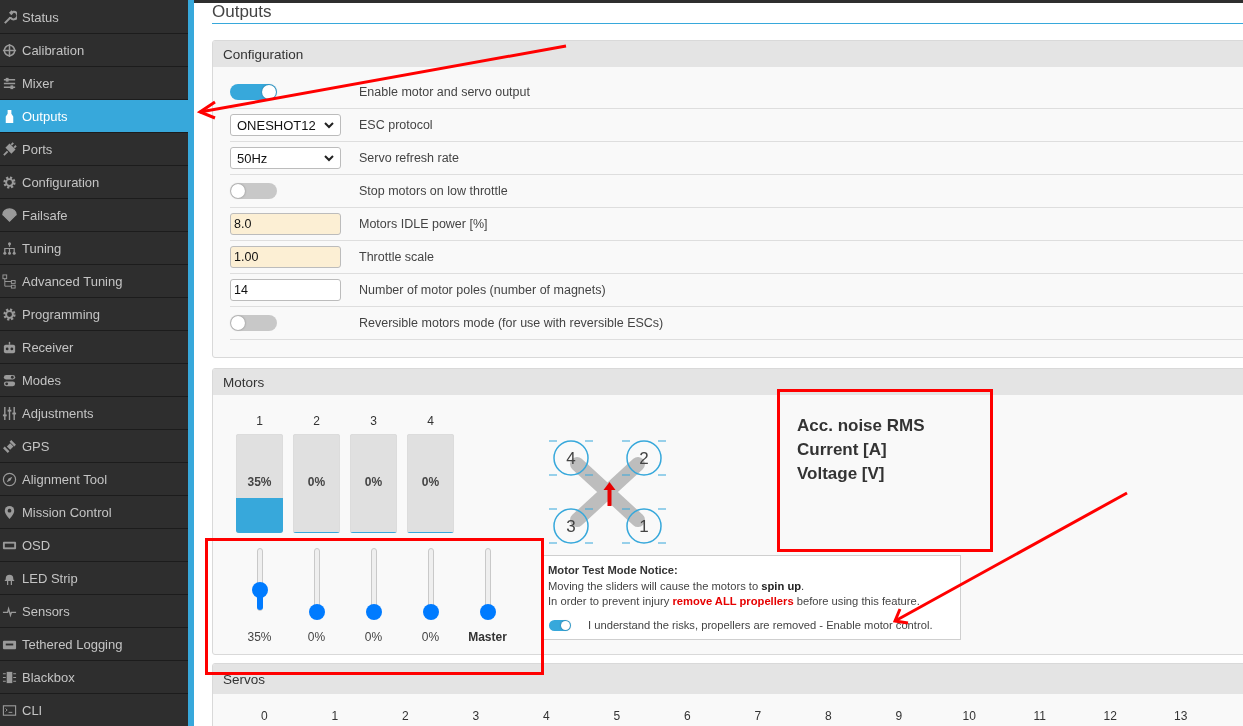  What do you see at coordinates (728, 54) in the screenshot?
I see `panel-title: Configuration` at bounding box center [728, 54].